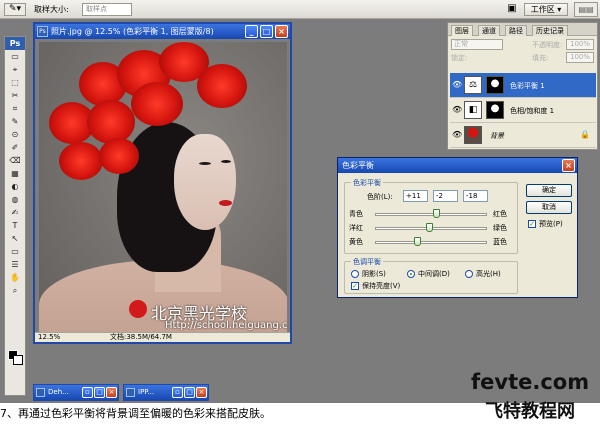 This screenshot has width=600, height=426. I want to click on palette-well: ▤▤, so click(586, 9).